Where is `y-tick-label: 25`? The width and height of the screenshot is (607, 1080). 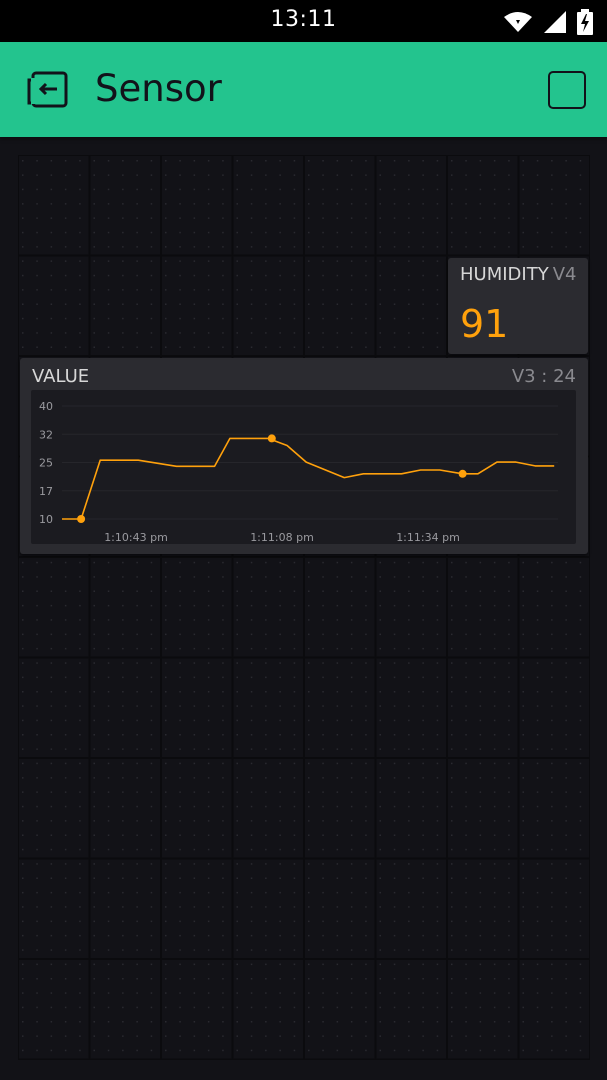
y-tick-label: 25 is located at coordinates (46, 463).